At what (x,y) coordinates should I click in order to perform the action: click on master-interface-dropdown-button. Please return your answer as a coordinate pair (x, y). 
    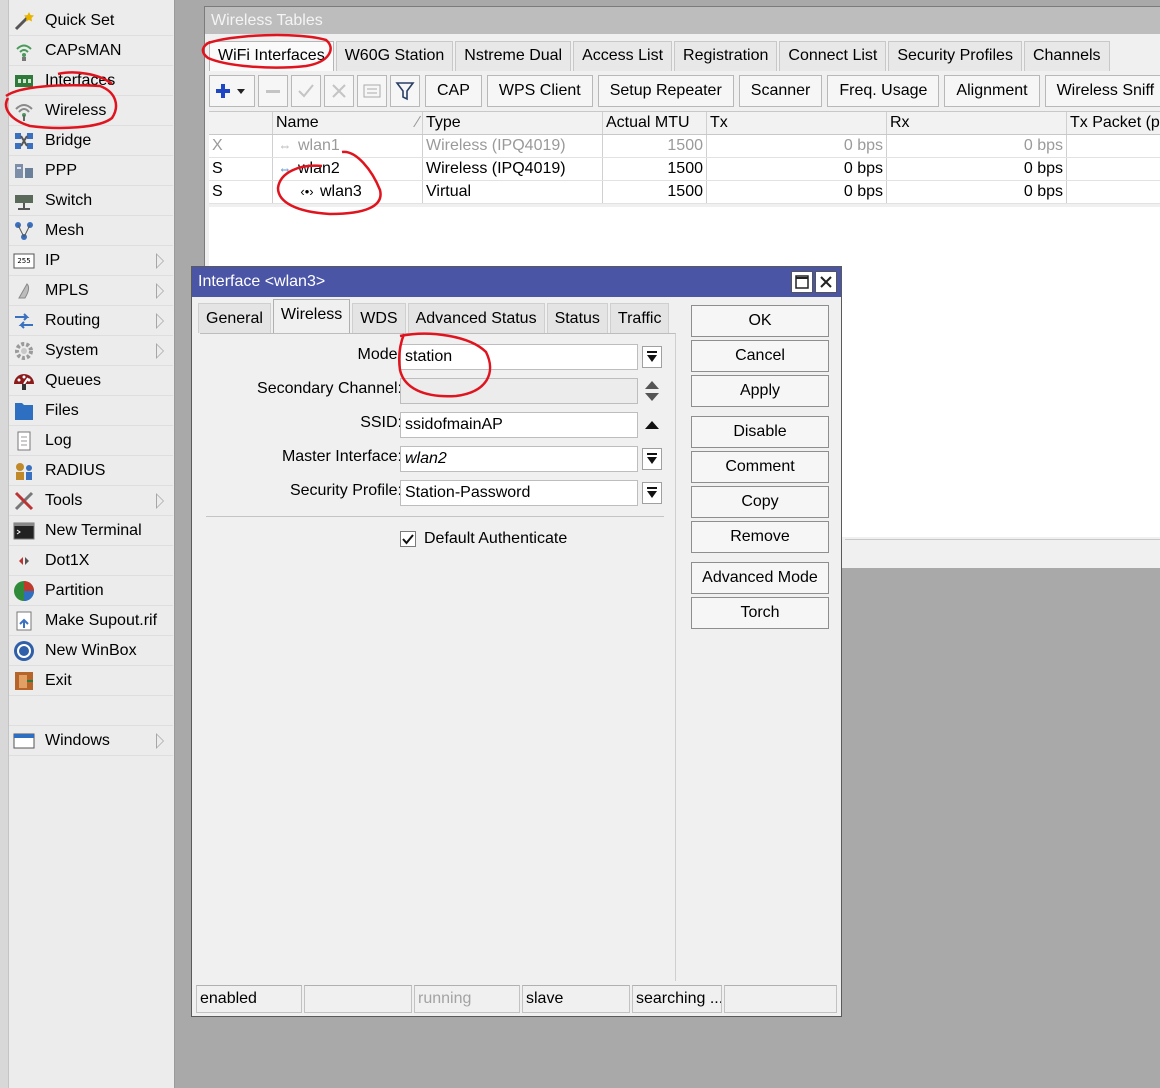
    Looking at the image, I should click on (652, 459).